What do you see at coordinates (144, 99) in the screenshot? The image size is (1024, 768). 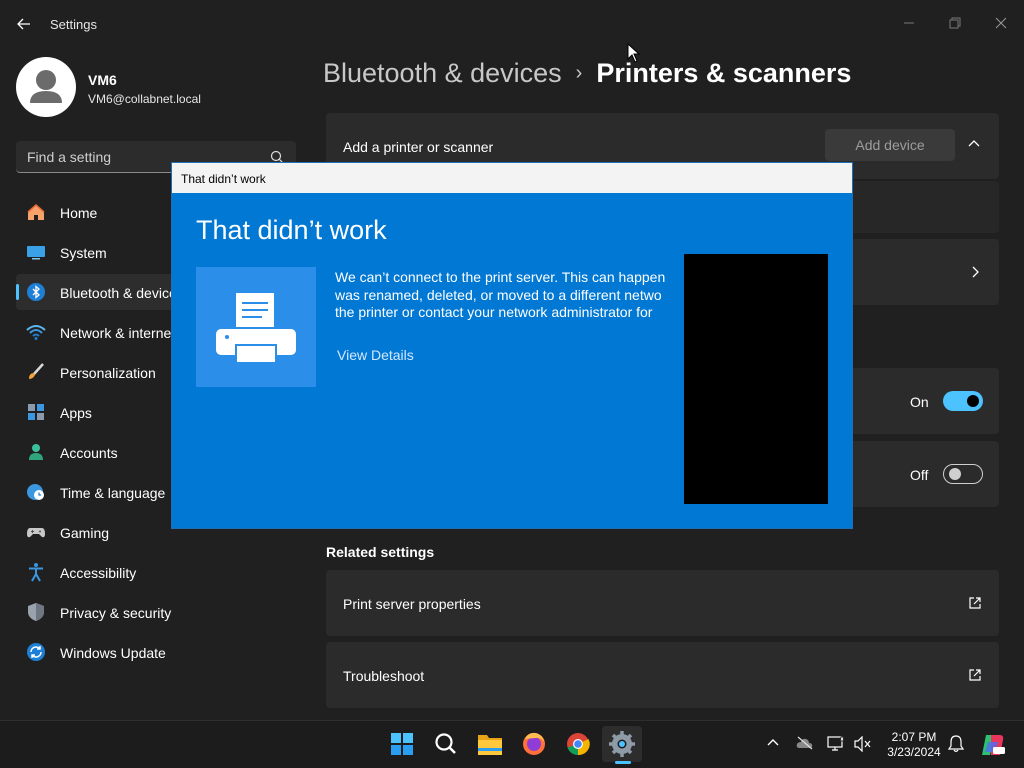 I see `profile-email: VM6@collabnet.local` at bounding box center [144, 99].